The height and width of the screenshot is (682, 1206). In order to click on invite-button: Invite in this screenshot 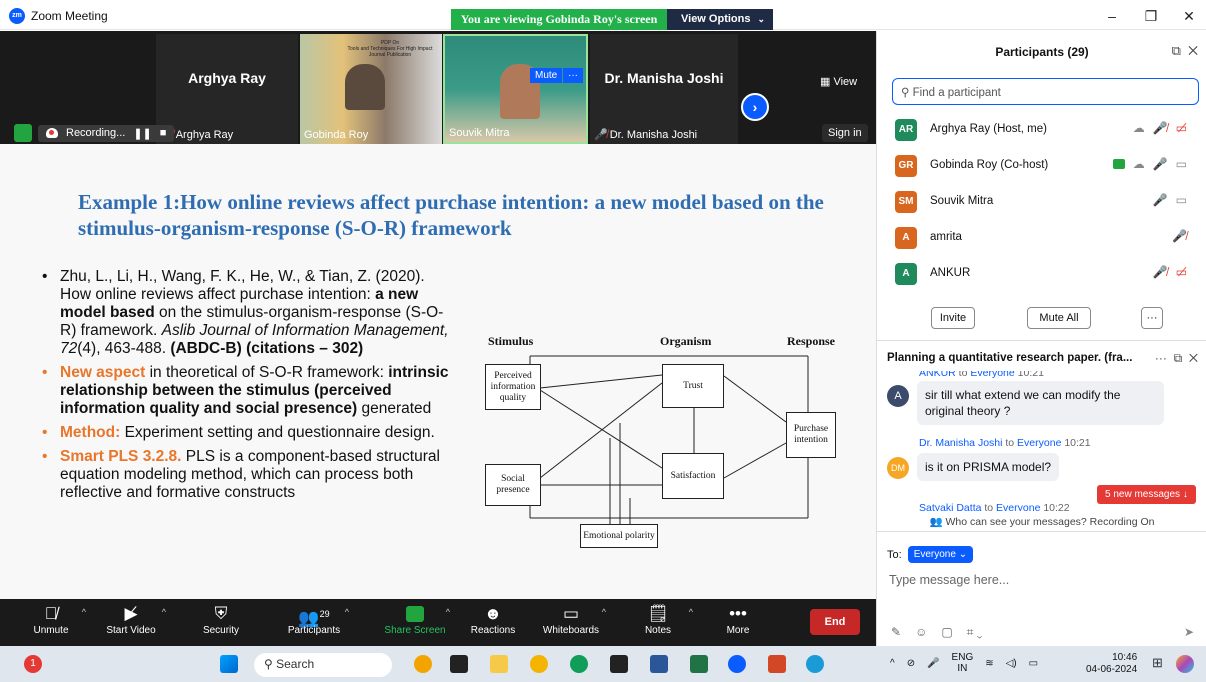, I will do `click(953, 318)`.